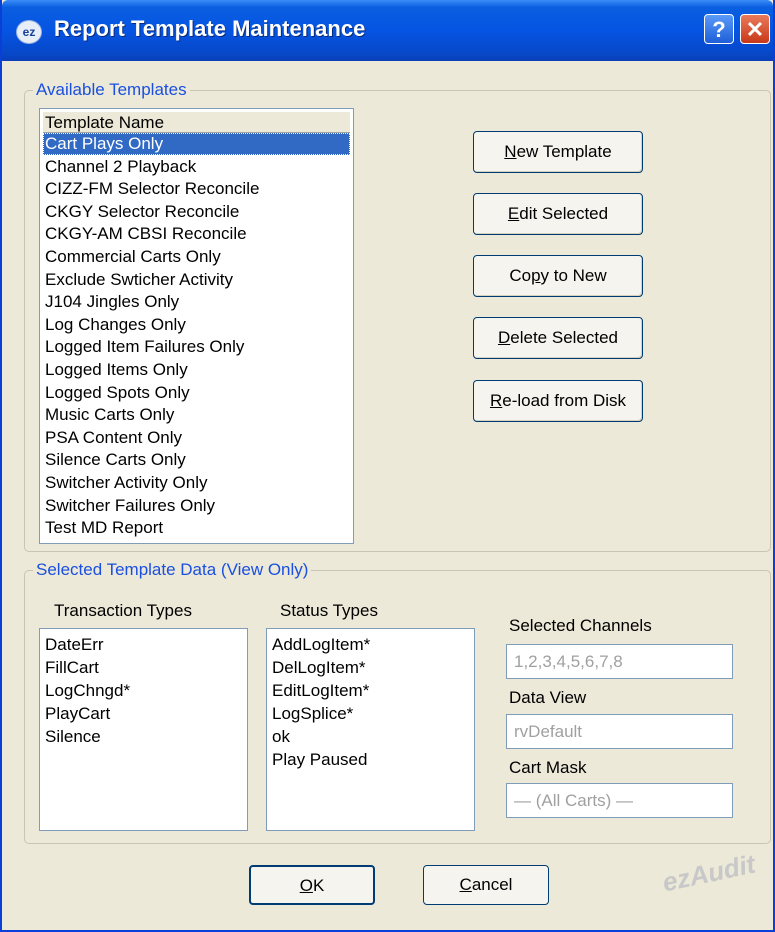 This screenshot has width=775, height=932. Describe the element at coordinates (755, 29) in the screenshot. I see `close-button: ✕` at that location.